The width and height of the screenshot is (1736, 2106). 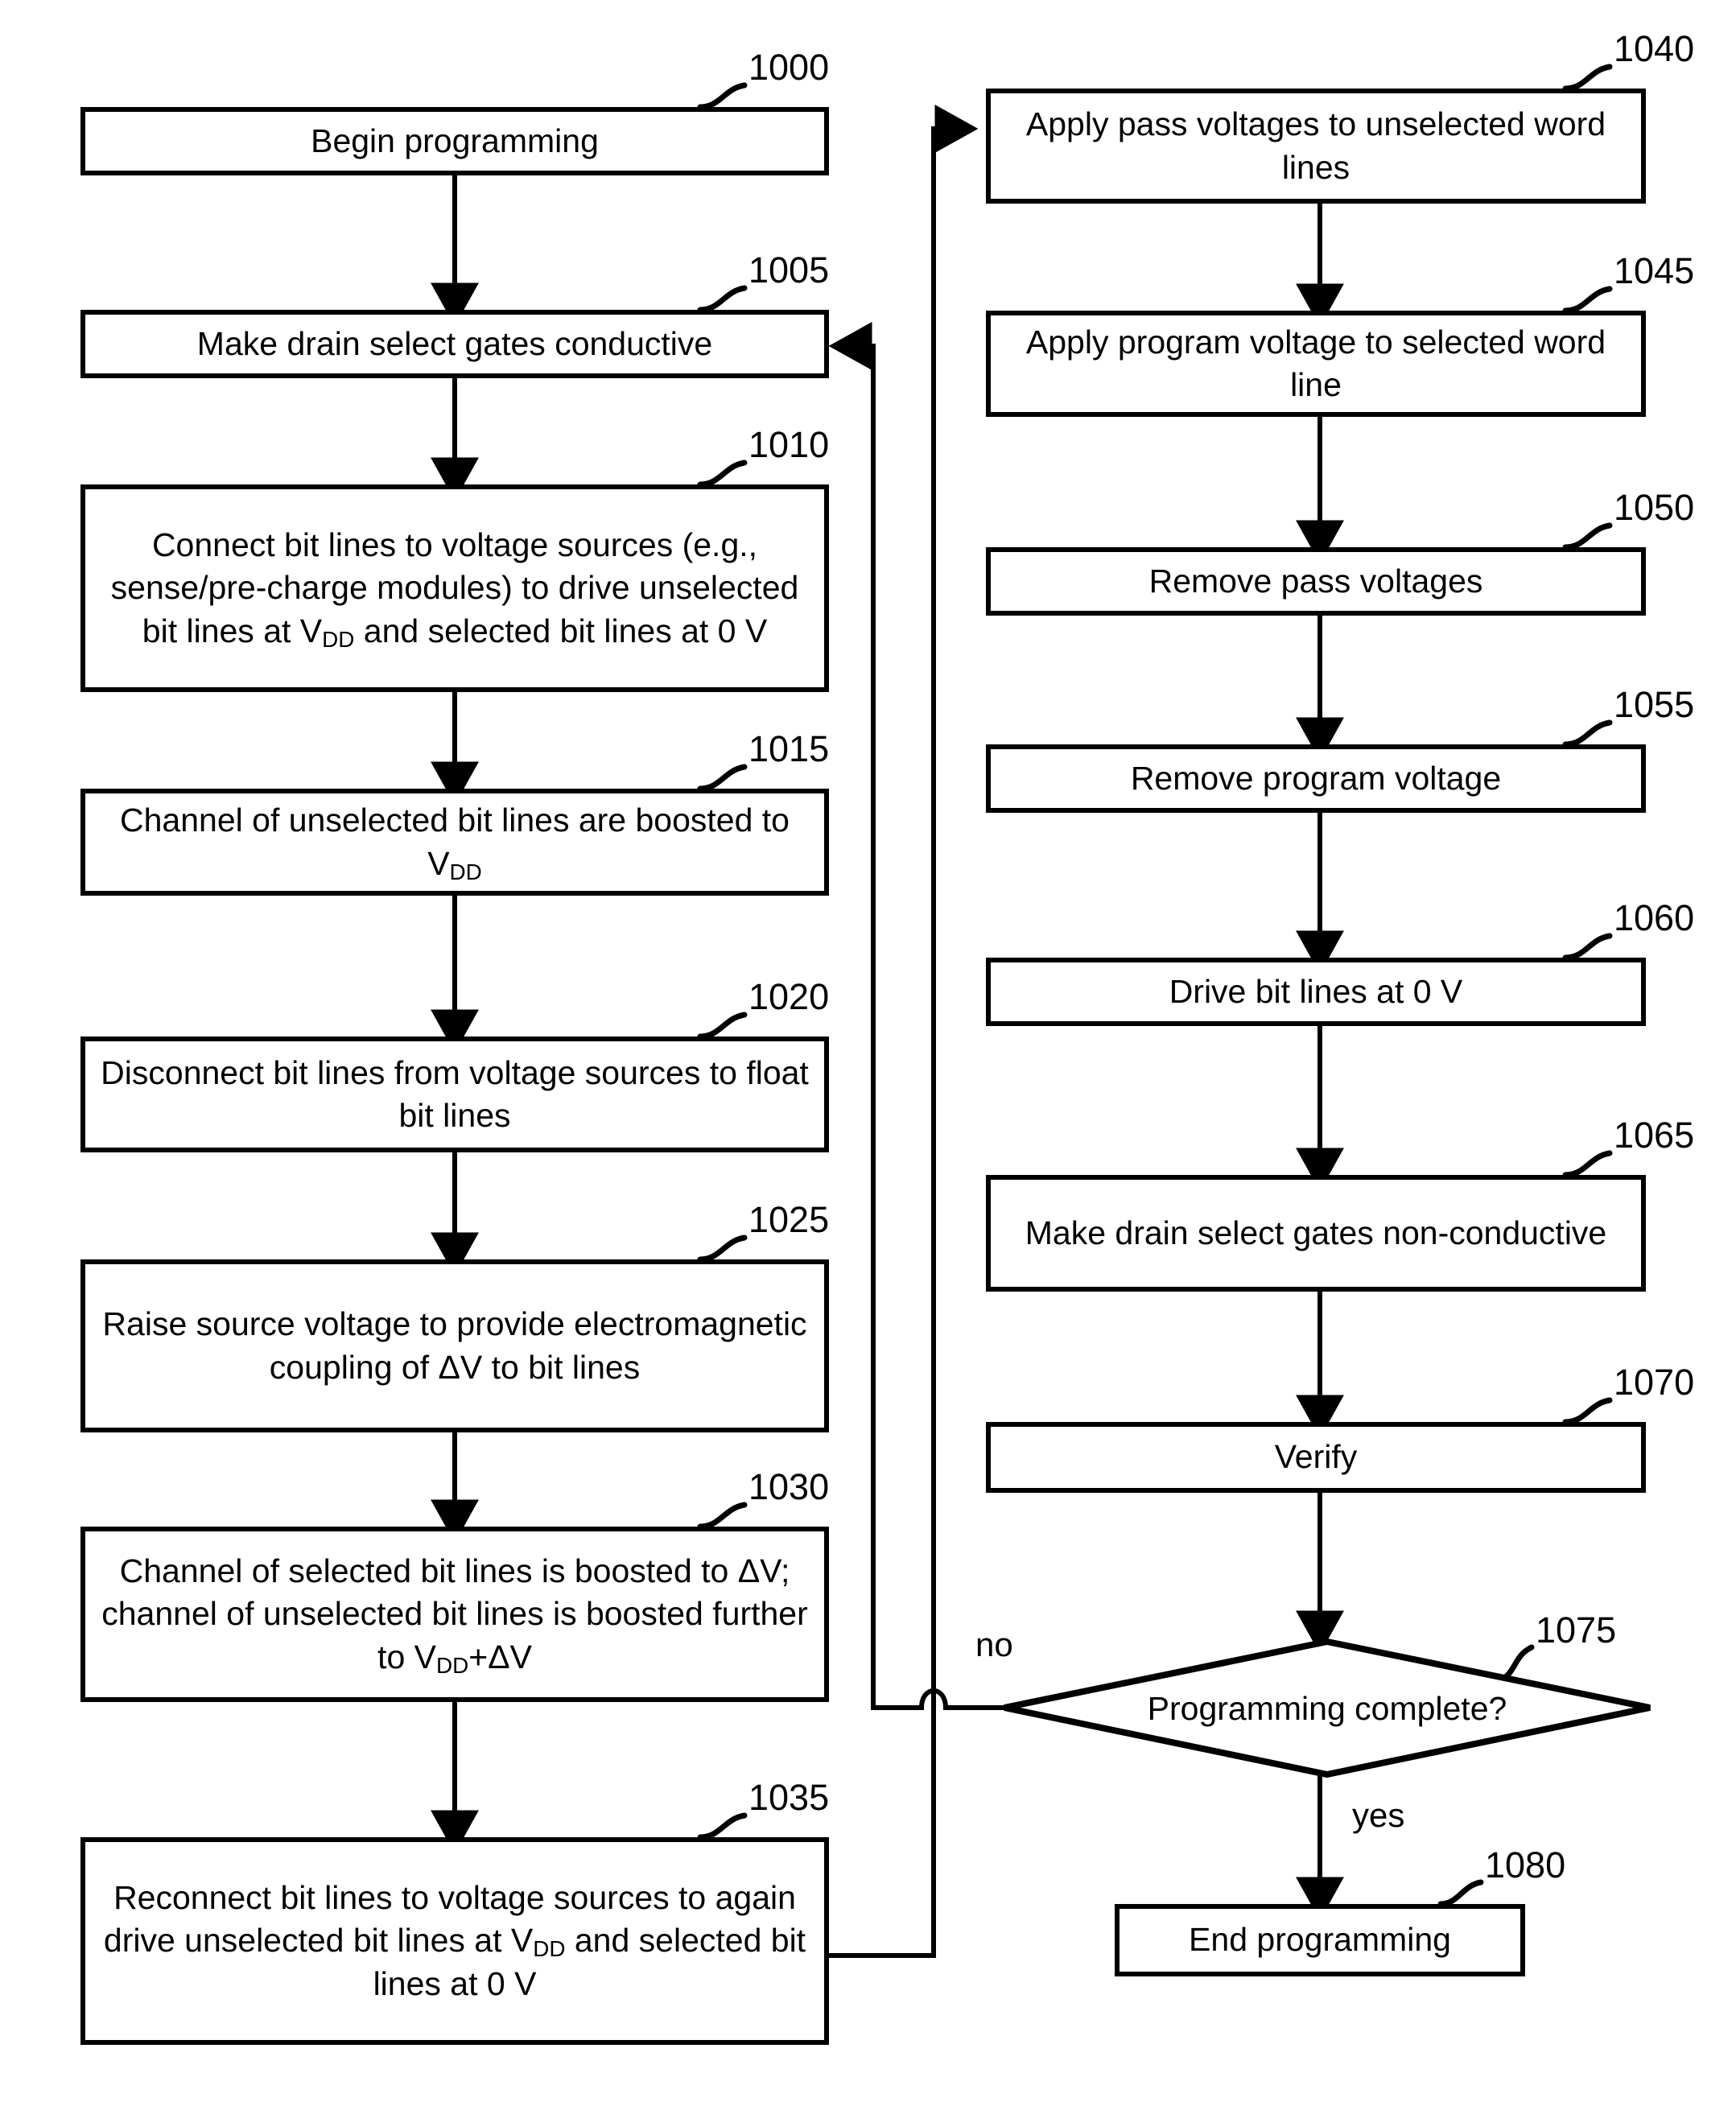 I want to click on ref-numeral-1055: 1055, so click(x=1654, y=704).